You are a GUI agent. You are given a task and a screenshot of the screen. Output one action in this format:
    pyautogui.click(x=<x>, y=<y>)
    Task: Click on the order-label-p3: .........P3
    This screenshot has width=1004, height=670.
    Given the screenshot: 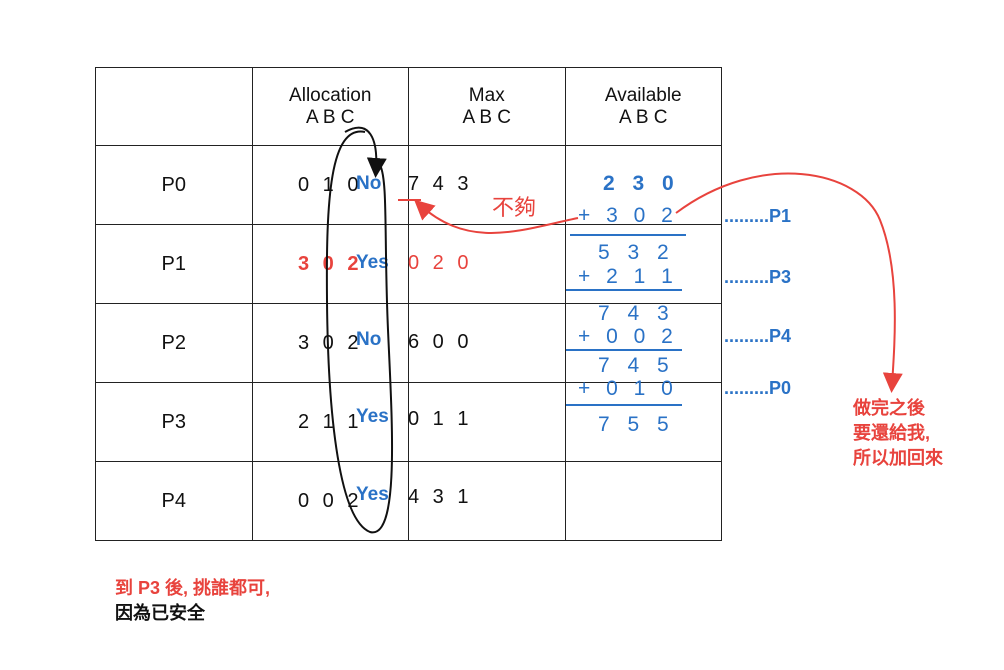 What is the action you would take?
    pyautogui.click(x=758, y=277)
    